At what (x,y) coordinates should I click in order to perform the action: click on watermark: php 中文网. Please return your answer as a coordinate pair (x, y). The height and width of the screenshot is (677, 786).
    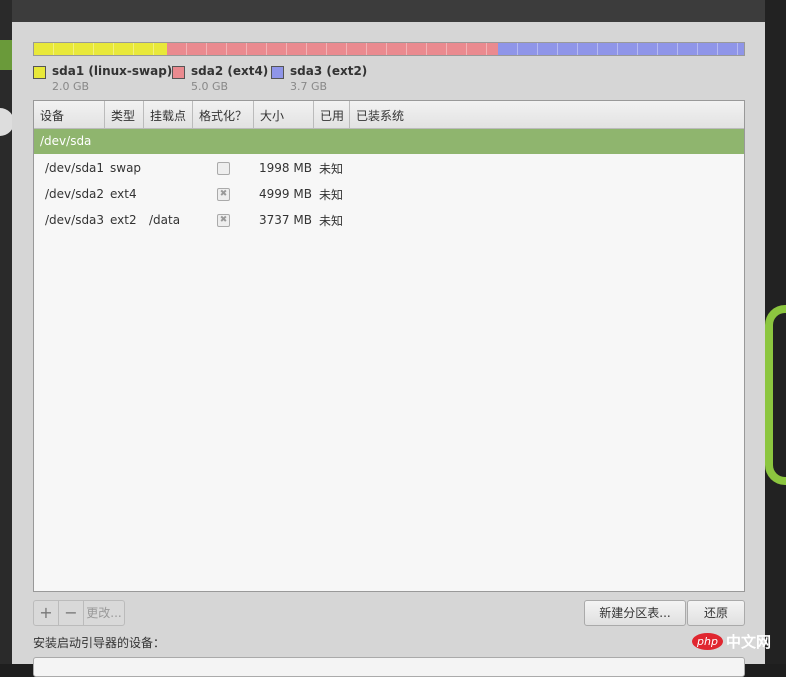
    Looking at the image, I should click on (731, 641).